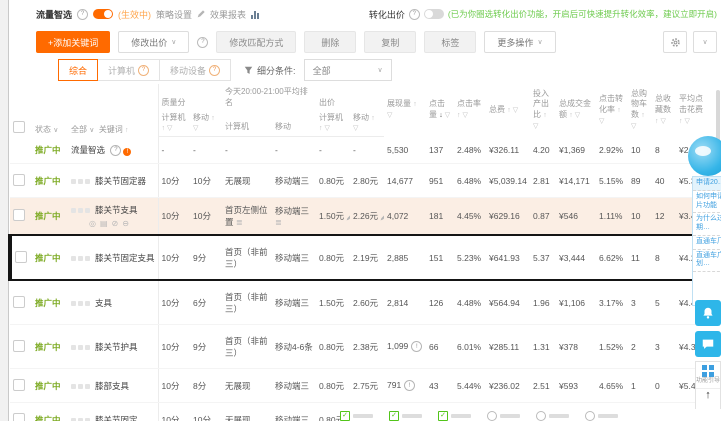  Describe the element at coordinates (405, 110) in the screenshot. I see `impressions-header: 展现量 ↑ ▽` at that location.